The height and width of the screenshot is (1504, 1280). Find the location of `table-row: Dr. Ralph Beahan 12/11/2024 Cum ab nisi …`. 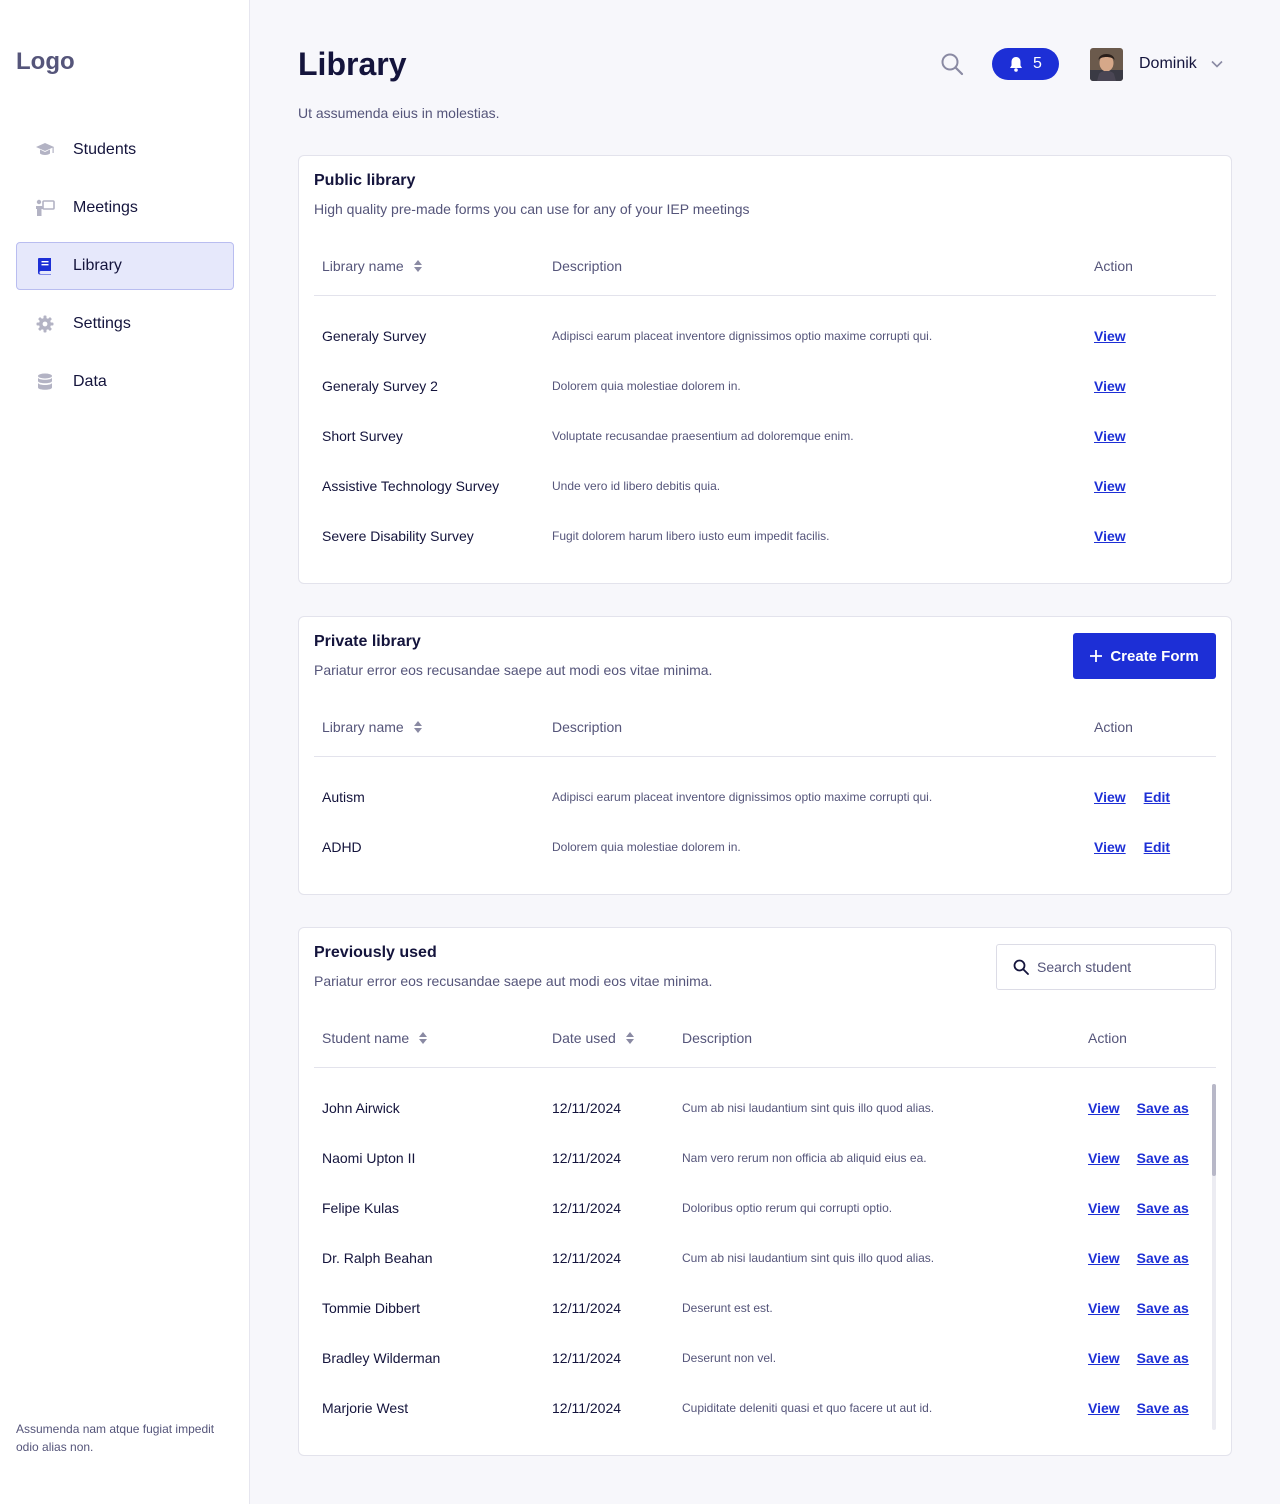

table-row: Dr. Ralph Beahan 12/11/2024 Cum ab nisi … is located at coordinates (765, 1258).